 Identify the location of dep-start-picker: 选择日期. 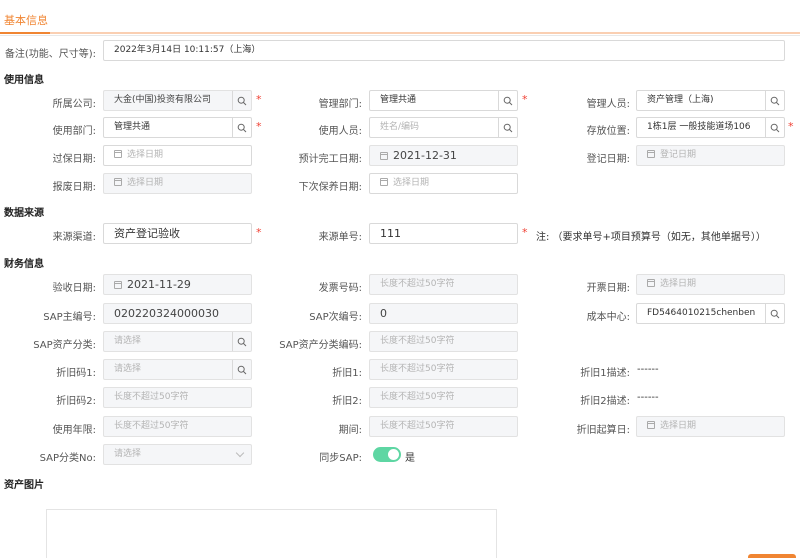
(710, 426).